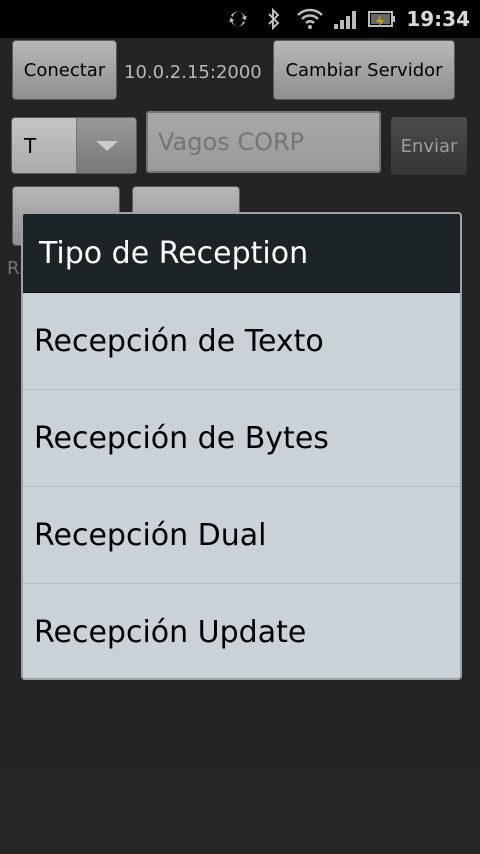 This screenshot has width=480, height=854. I want to click on dialog-item-update-reception: Recepción Update, so click(241, 631).